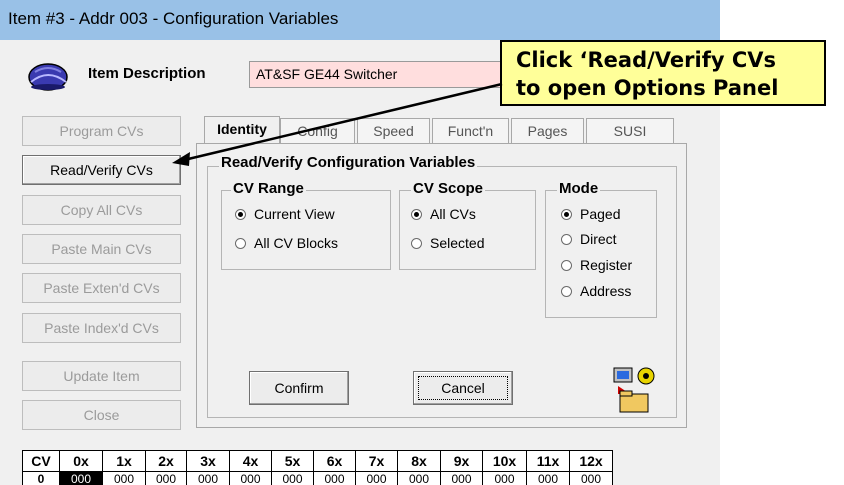 The height and width of the screenshot is (485, 844). What do you see at coordinates (453, 214) in the screenshot?
I see `radio-label: All CVs` at bounding box center [453, 214].